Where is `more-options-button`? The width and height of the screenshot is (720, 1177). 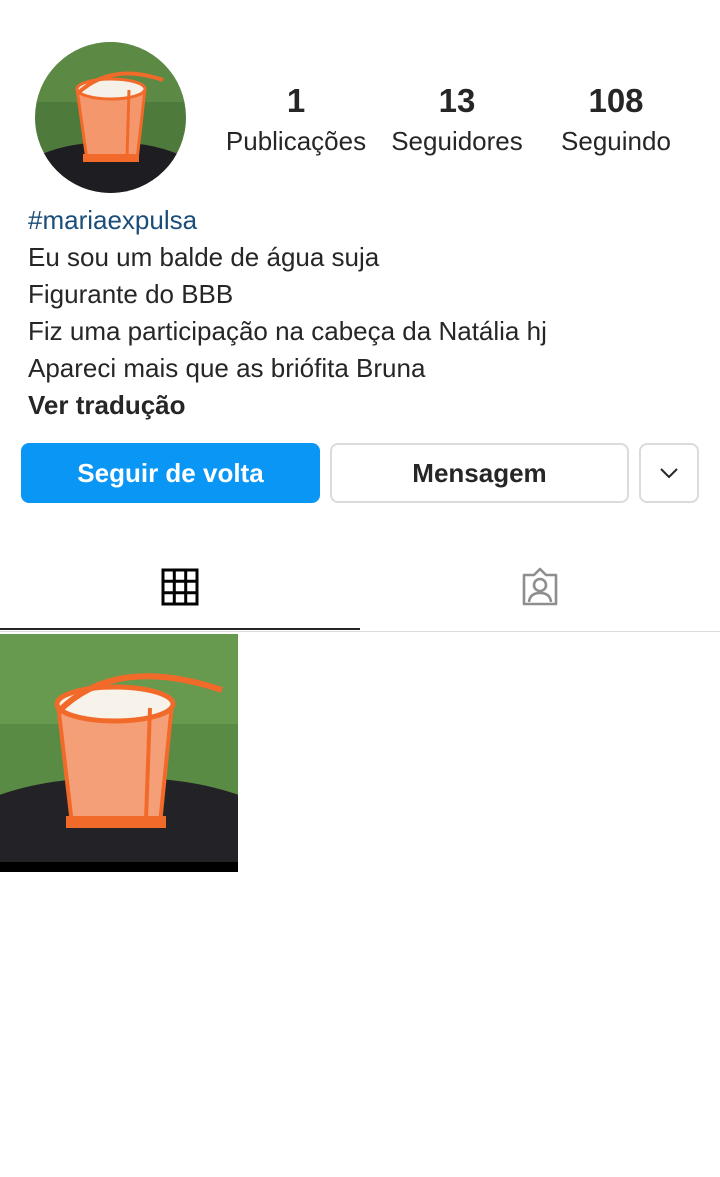 more-options-button is located at coordinates (669, 473).